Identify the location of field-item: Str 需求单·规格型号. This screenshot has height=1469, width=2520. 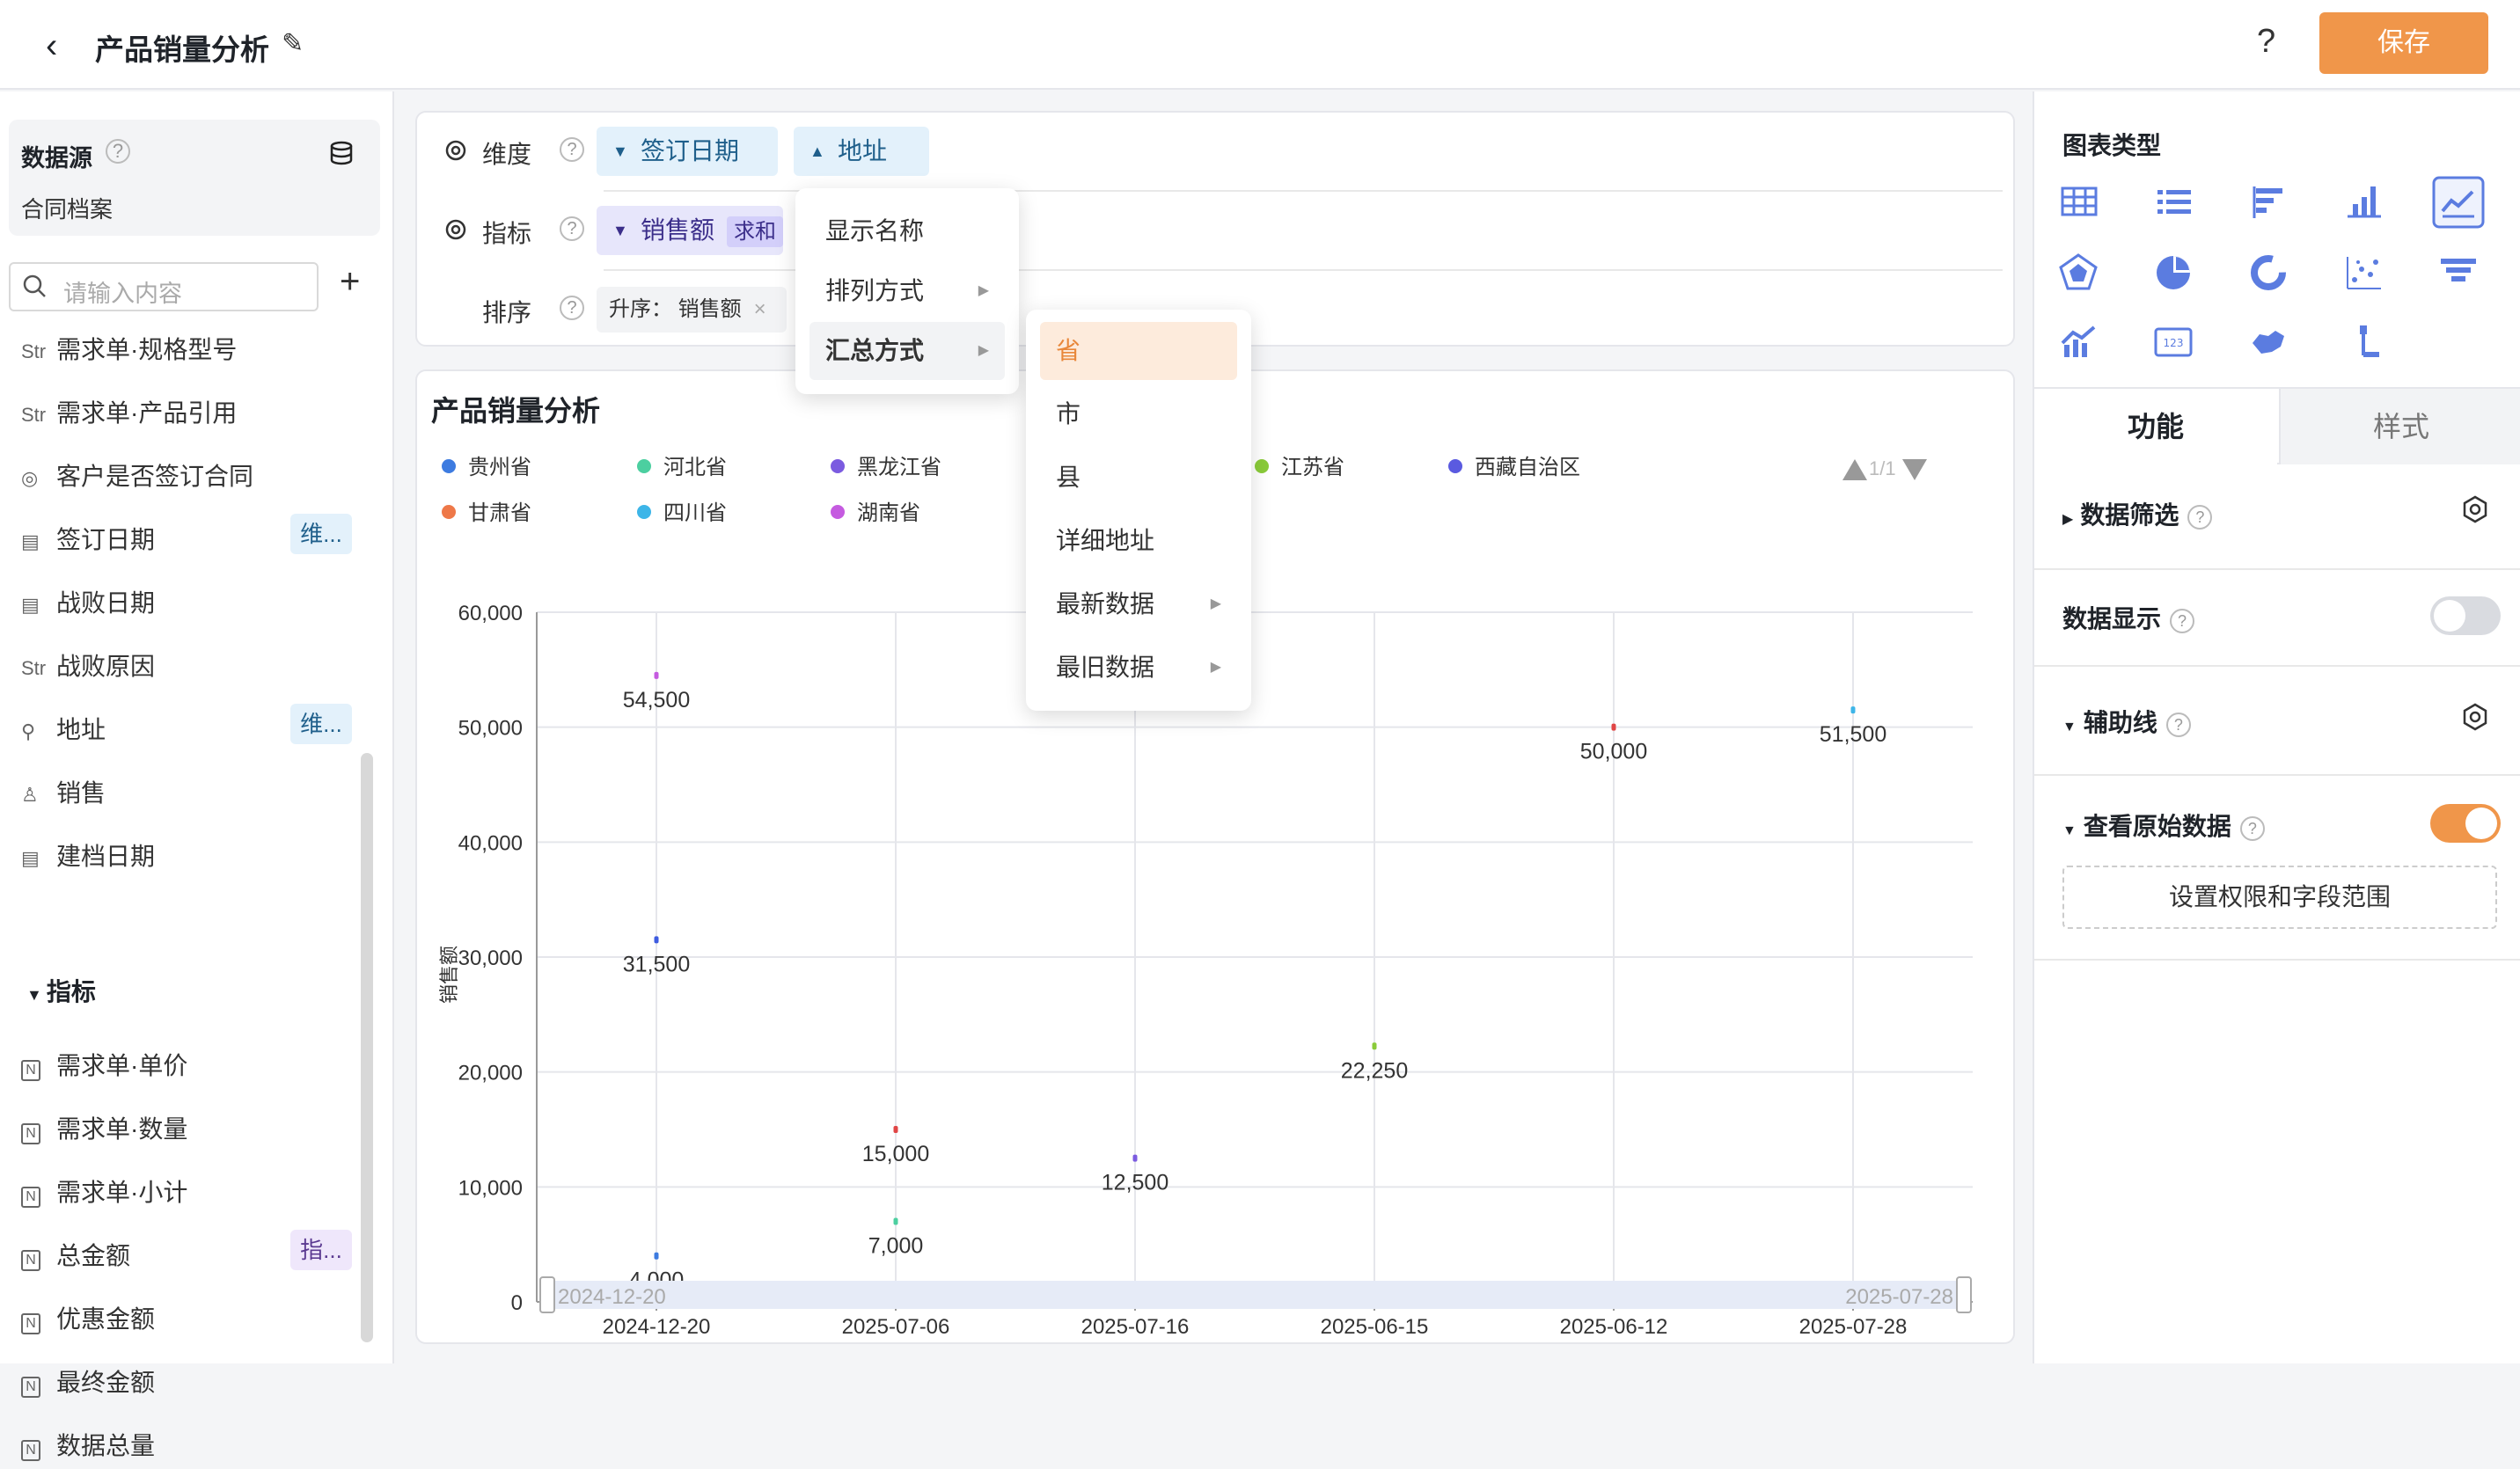
(129, 352).